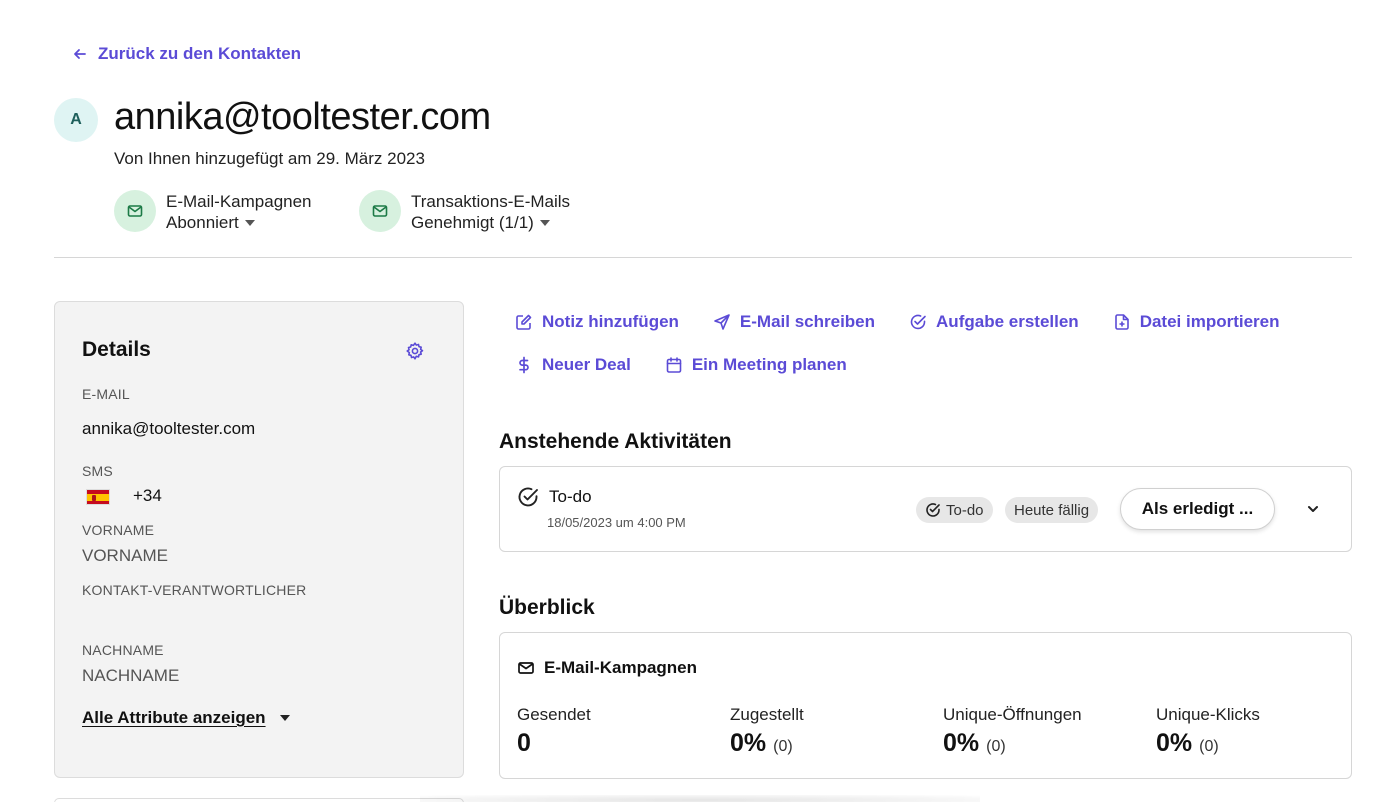 This screenshot has height=802, width=1400. I want to click on add-note-button: Notiz hinzufügen, so click(597, 322).